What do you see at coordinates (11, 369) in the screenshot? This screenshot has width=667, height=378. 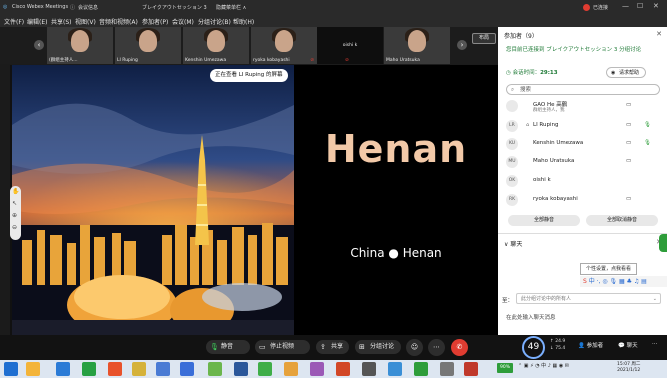 I see `start-menu-icon` at bounding box center [11, 369].